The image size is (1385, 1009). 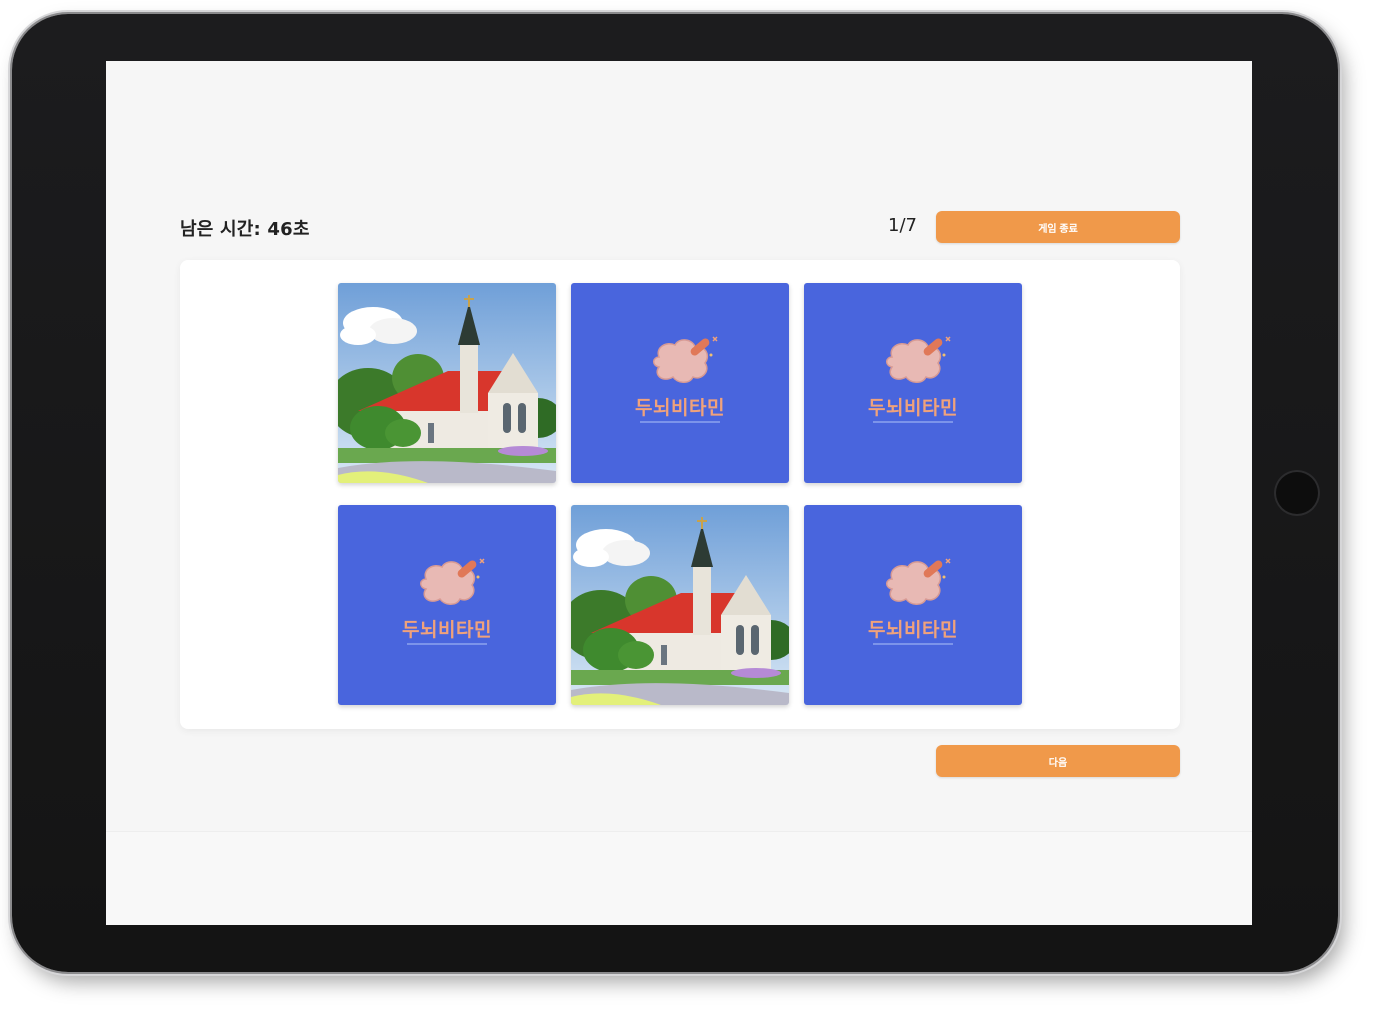 I want to click on game-header: 남은 시간: 46초 1/7 게임 종료, so click(x=680, y=228).